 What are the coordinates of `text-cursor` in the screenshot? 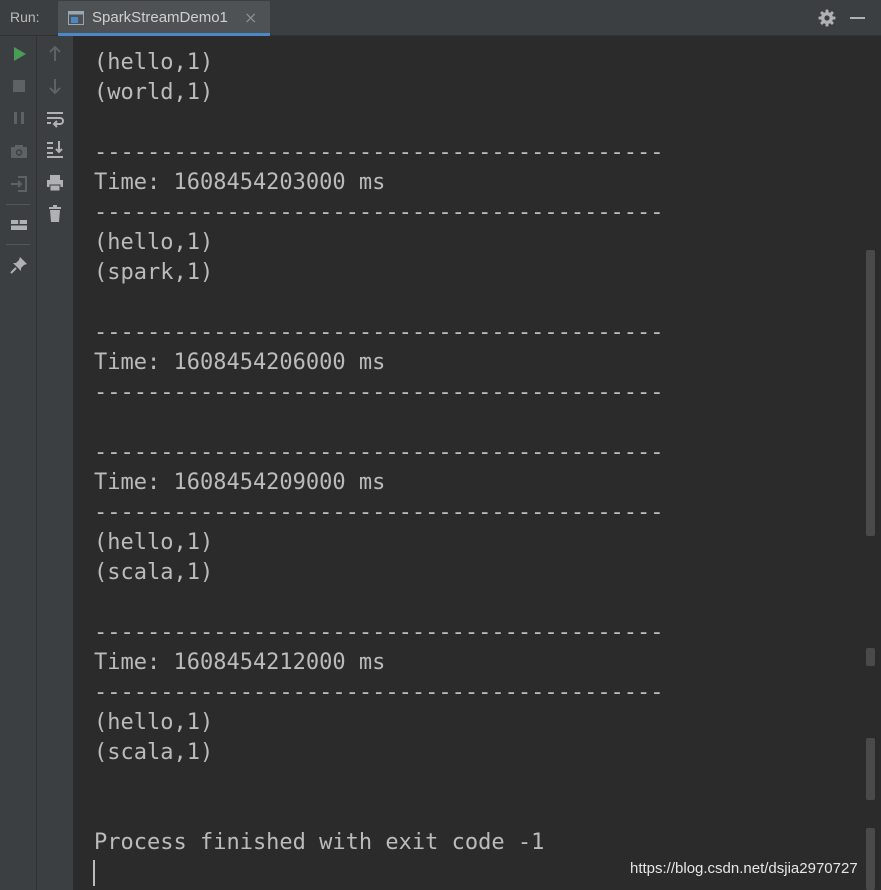 It's located at (94, 873).